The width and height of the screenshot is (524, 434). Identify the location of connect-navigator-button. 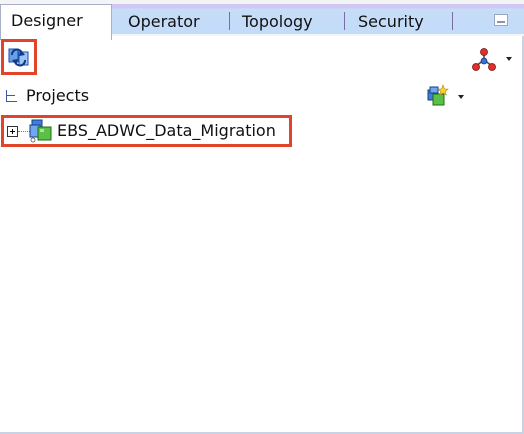
(494, 61).